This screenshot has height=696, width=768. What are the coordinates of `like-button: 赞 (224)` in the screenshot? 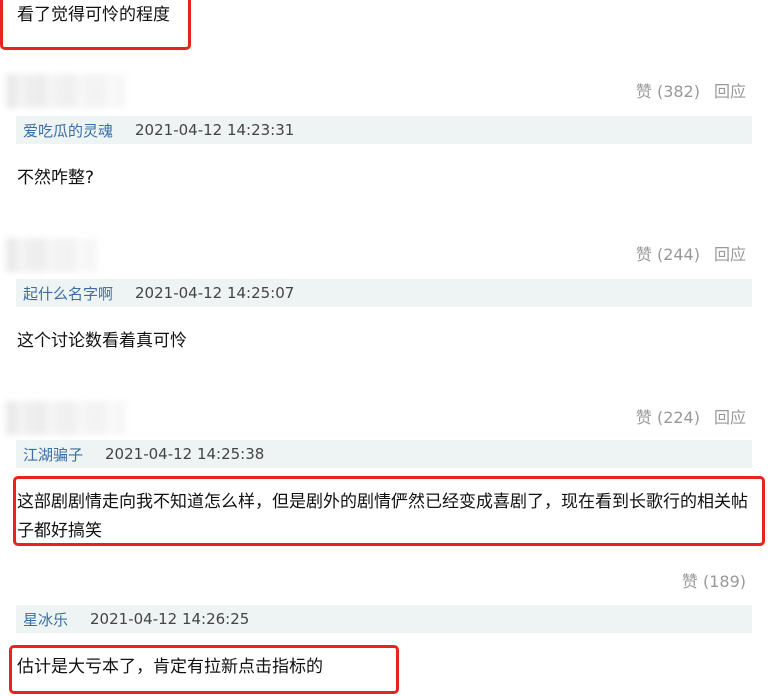 It's located at (668, 418).